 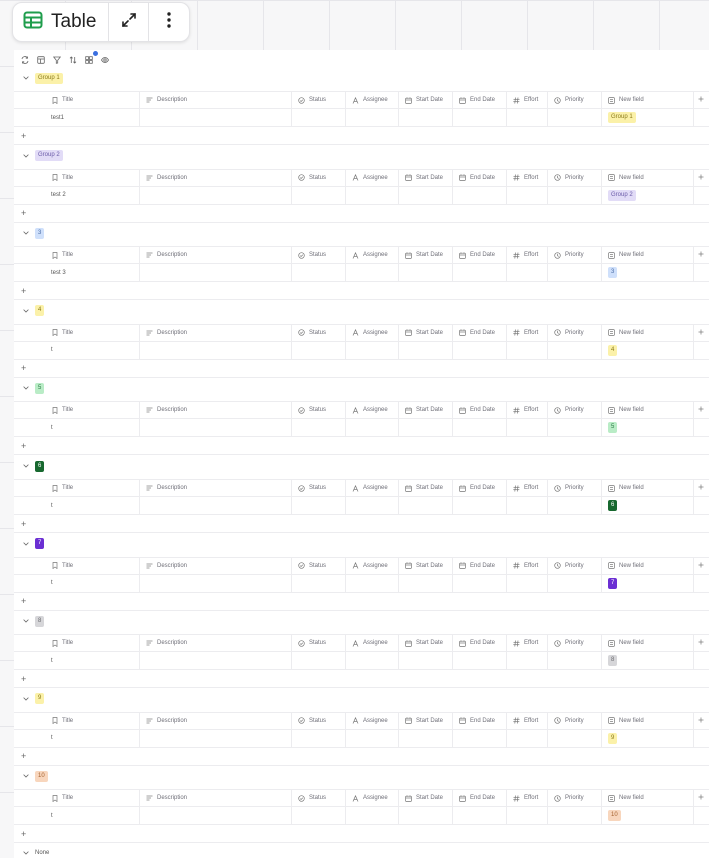 I want to click on table-title: Table, so click(x=61, y=22).